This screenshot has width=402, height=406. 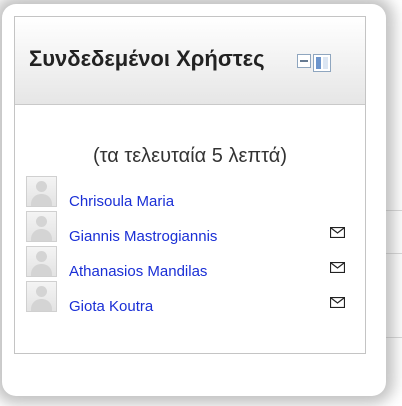 I want to click on user-name-link: Giannis Mastrogiannis, so click(x=143, y=237).